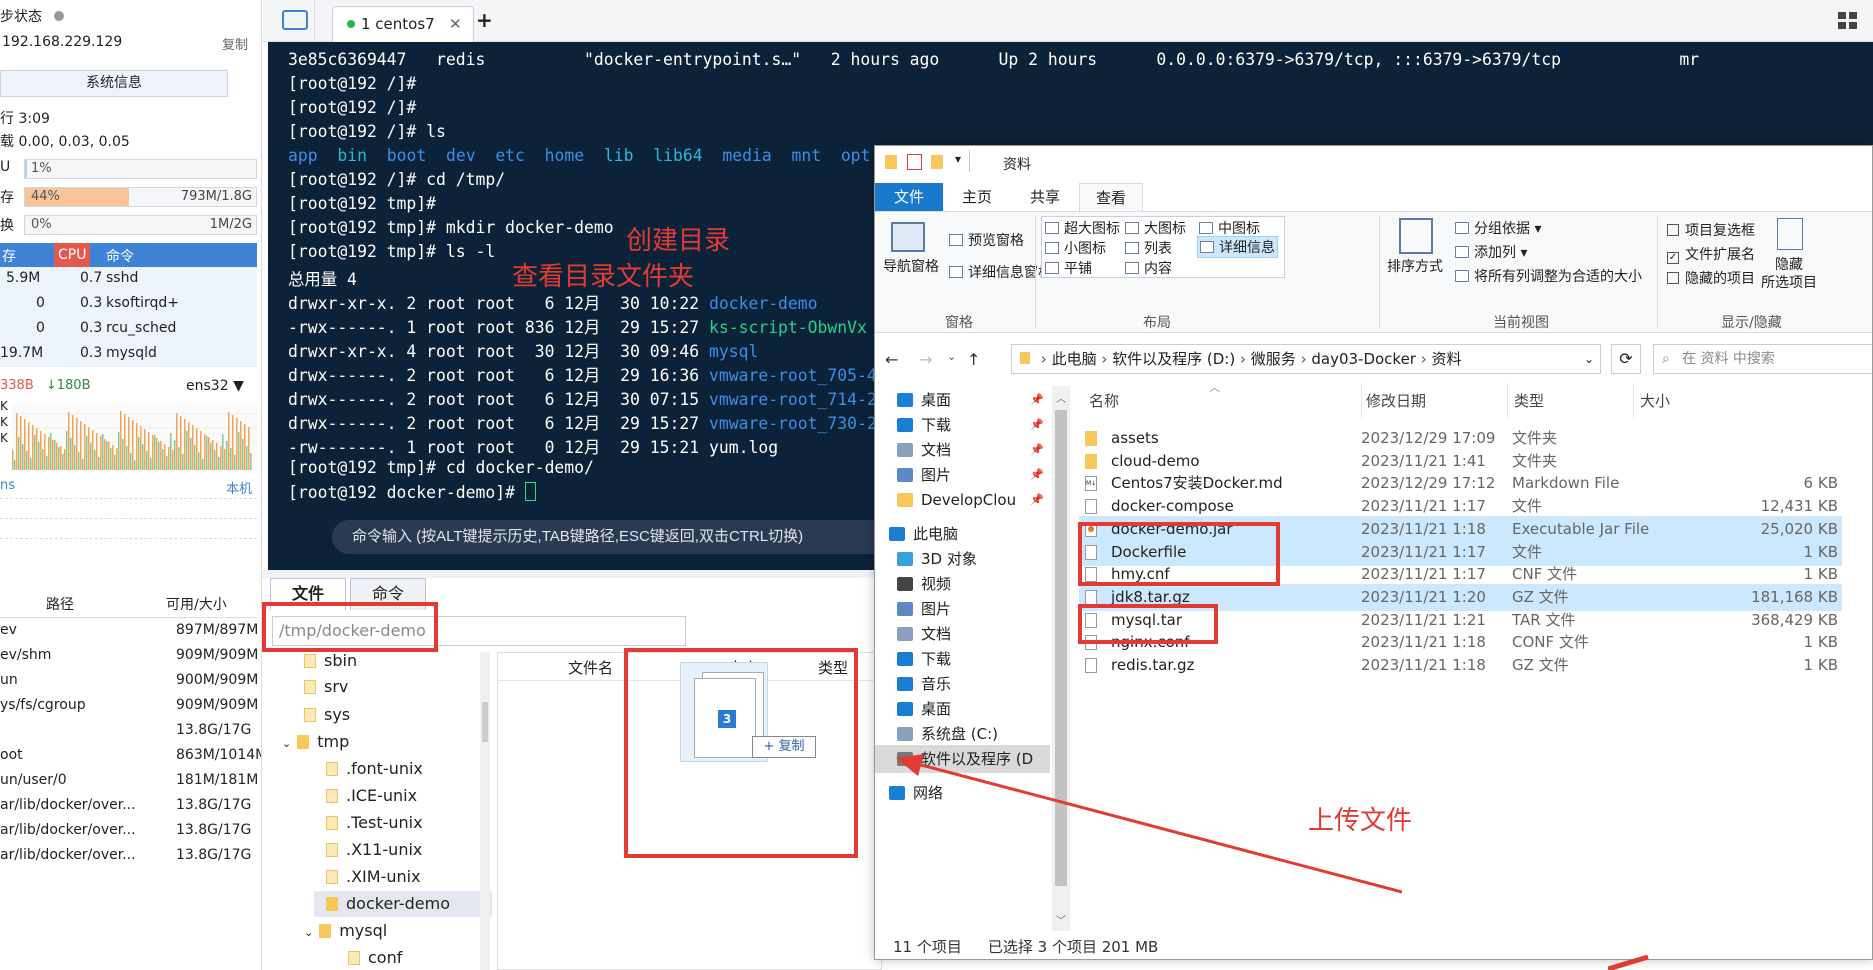 The image size is (1873, 970). Describe the element at coordinates (129, 655) in the screenshot. I see `disk-row: ev/shm 909M/909M` at that location.